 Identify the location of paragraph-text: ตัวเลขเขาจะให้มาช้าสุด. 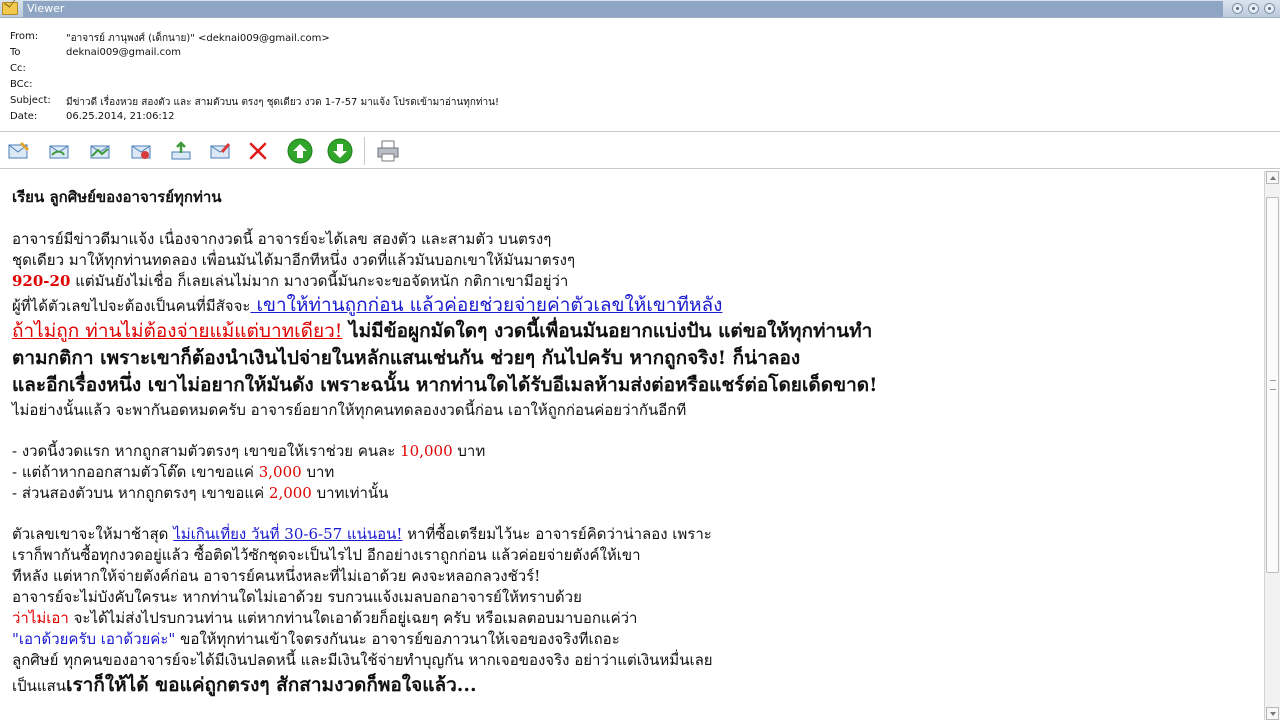
(93, 534).